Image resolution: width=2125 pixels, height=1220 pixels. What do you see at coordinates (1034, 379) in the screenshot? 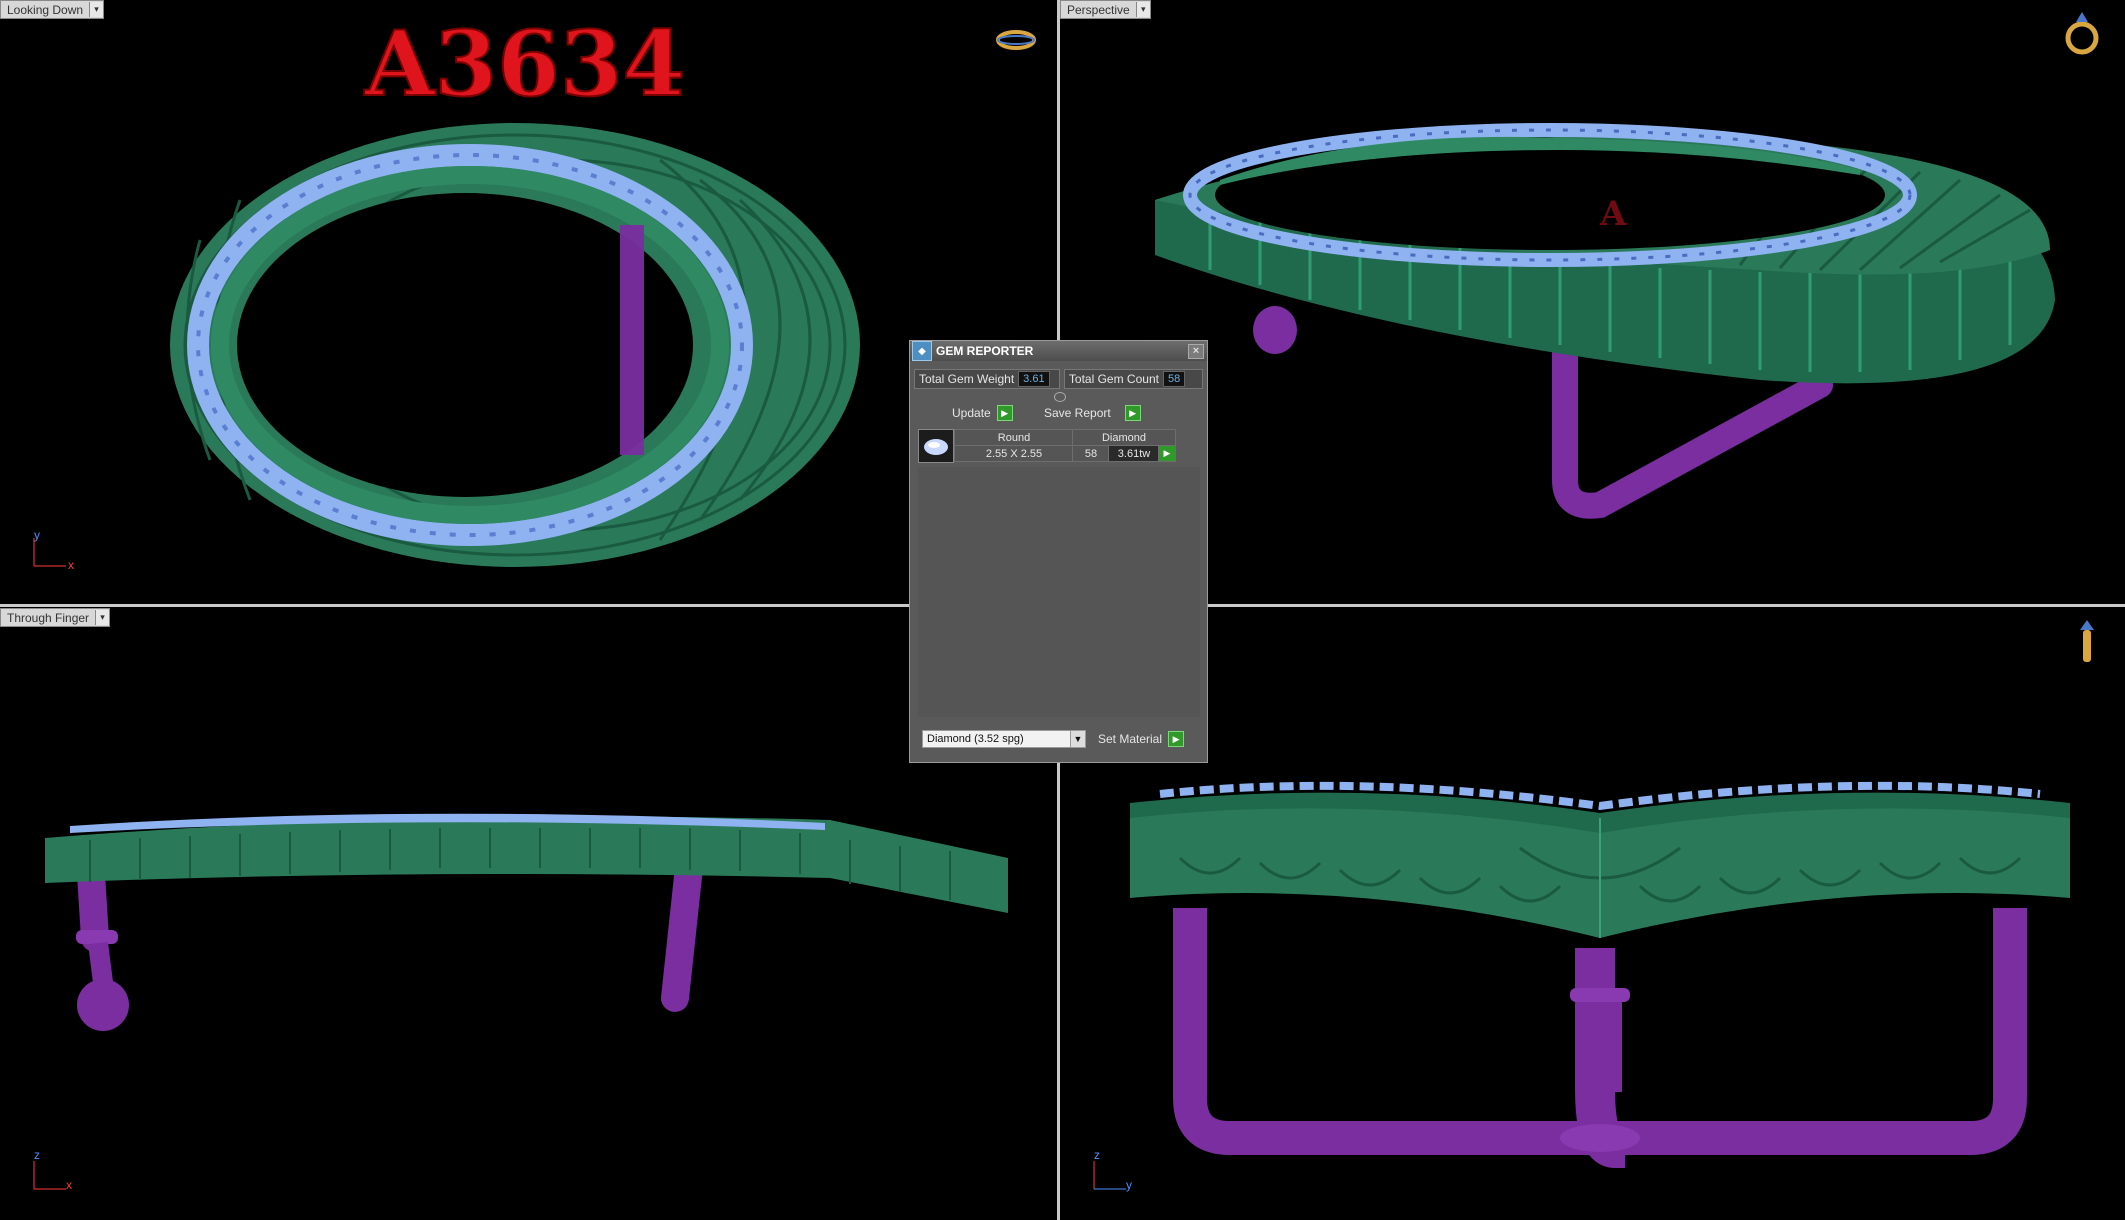
I see `total-gem-weight-value: 3.61` at bounding box center [1034, 379].